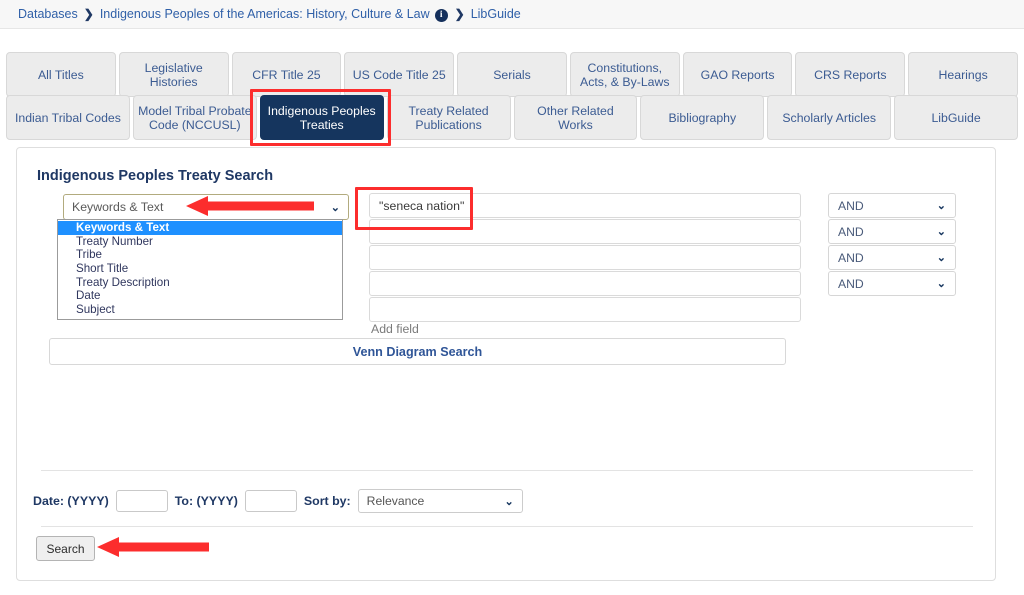 Image resolution: width=1024 pixels, height=595 pixels. I want to click on chevron-right-icon: ❯, so click(88, 14).